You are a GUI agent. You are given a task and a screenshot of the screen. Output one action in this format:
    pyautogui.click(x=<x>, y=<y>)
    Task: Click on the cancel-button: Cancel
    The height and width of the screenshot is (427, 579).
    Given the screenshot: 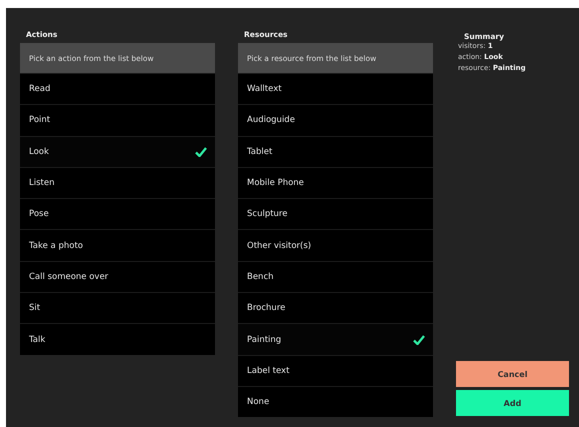 What is the action you would take?
    pyautogui.click(x=512, y=374)
    